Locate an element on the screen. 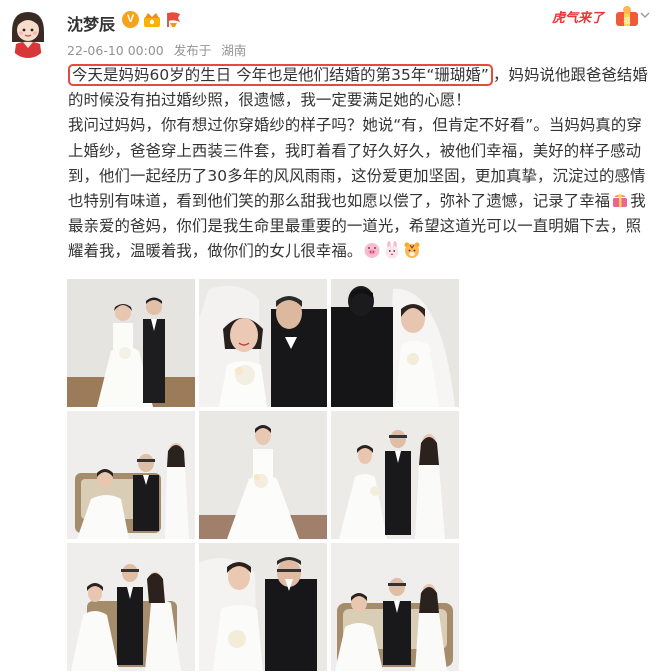 Image resolution: width=660 pixels, height=672 pixels. photo-couple-standing is located at coordinates (131, 343).